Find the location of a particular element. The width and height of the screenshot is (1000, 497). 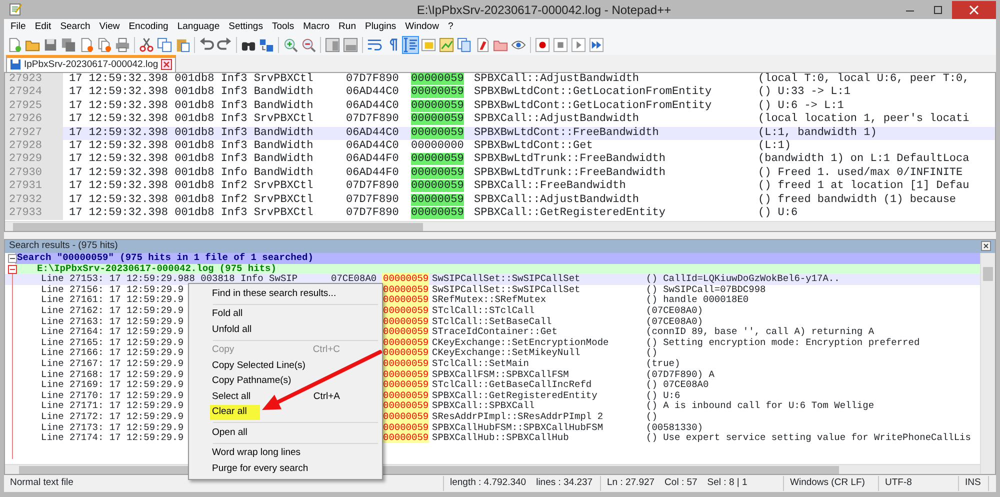

menu-item: Run is located at coordinates (347, 27).